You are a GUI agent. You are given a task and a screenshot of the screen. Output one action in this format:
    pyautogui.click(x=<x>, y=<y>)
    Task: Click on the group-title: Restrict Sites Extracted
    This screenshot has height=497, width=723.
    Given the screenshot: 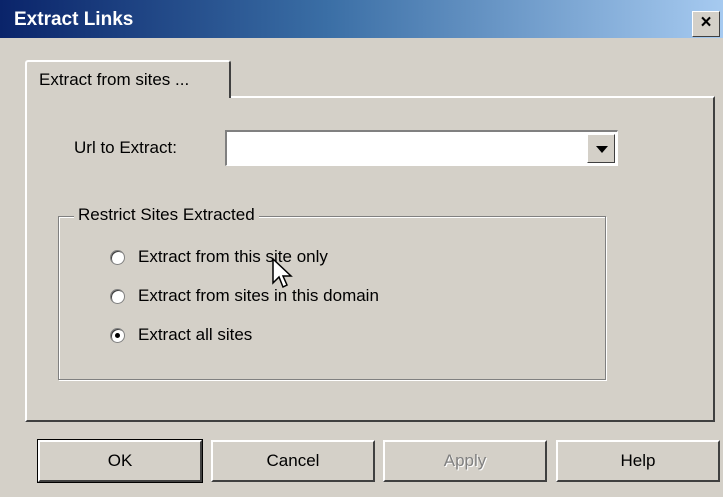 What is the action you would take?
    pyautogui.click(x=166, y=215)
    